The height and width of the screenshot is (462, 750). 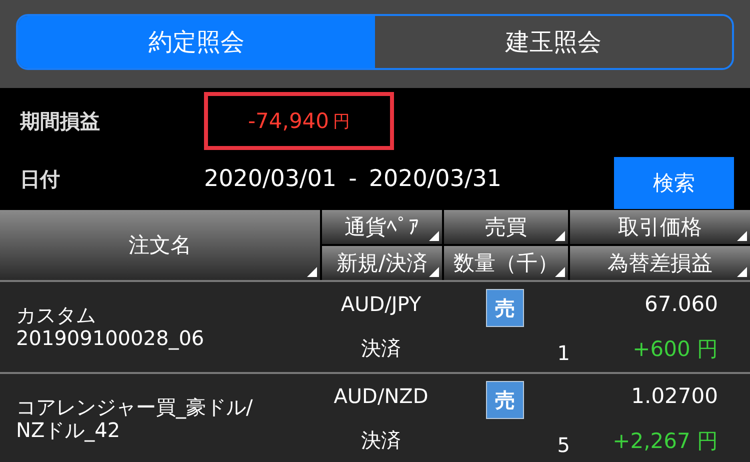 I want to click on quantity: 5, so click(x=563, y=445).